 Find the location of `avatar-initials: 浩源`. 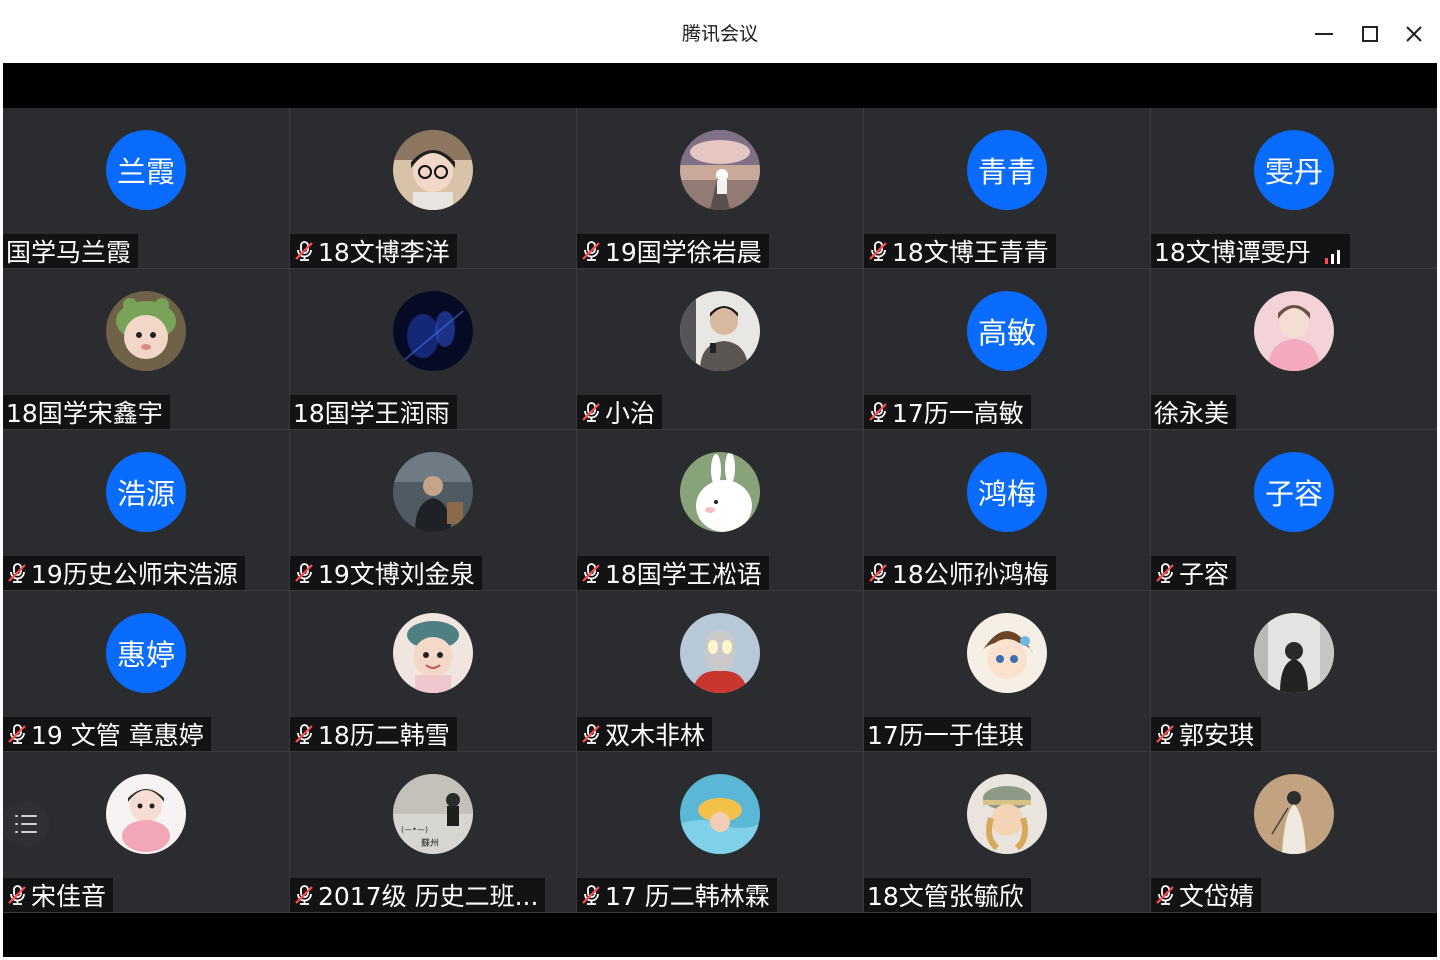

avatar-initials: 浩源 is located at coordinates (146, 492).